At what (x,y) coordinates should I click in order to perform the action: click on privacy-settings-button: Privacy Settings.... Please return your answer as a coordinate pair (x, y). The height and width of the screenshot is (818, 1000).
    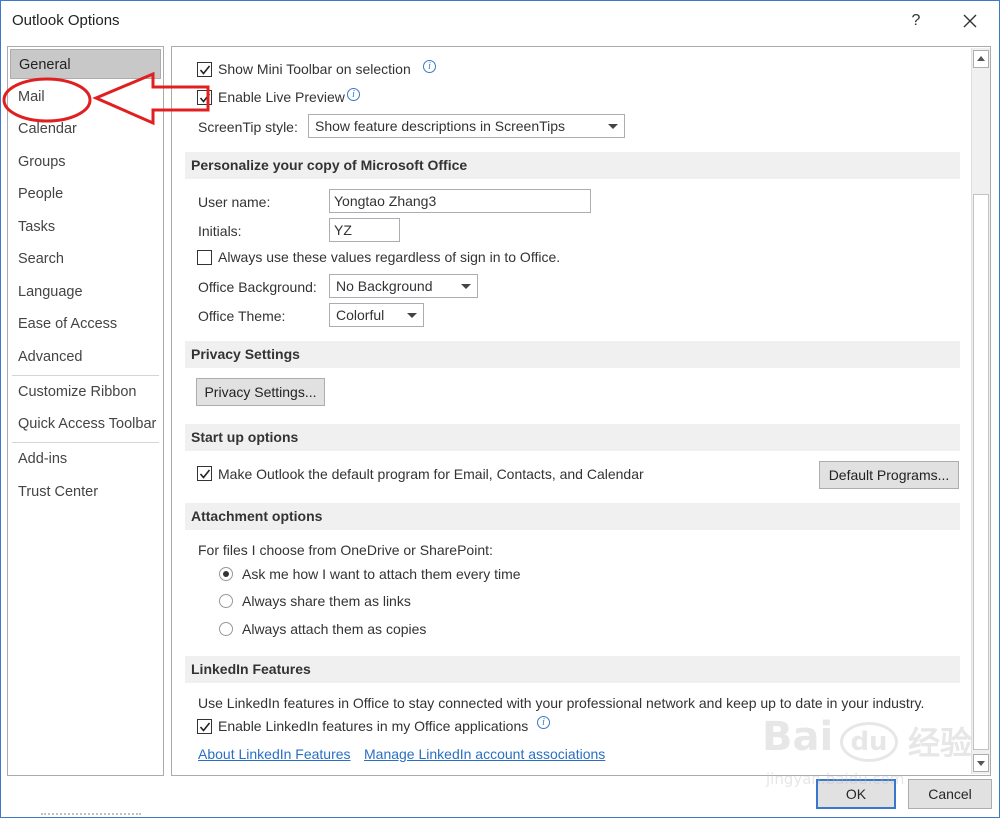
    Looking at the image, I should click on (260, 392).